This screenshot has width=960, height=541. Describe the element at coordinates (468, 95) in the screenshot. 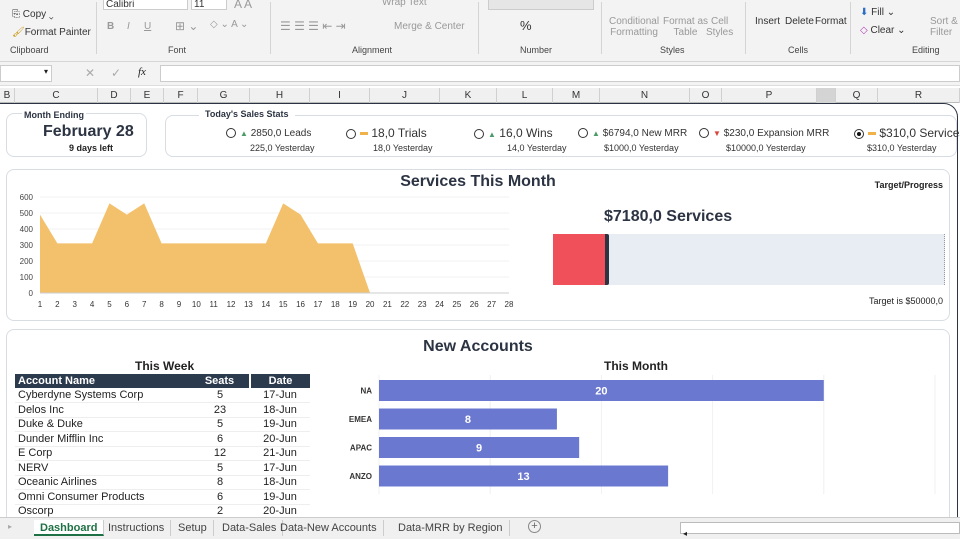

I see `column-header: K` at that location.